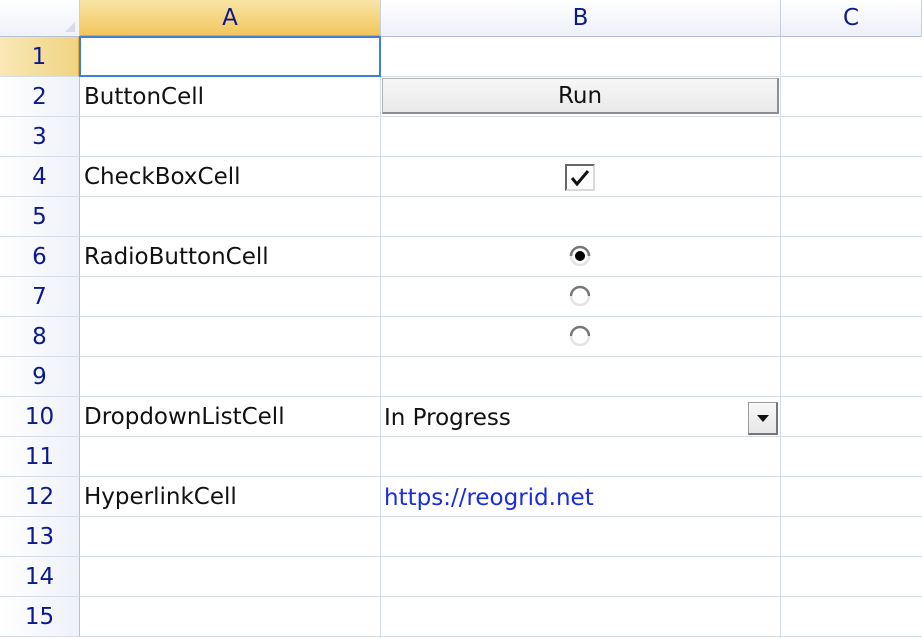 This screenshot has height=638, width=922. Describe the element at coordinates (40, 337) in the screenshot. I see `row-header-8: 8` at that location.